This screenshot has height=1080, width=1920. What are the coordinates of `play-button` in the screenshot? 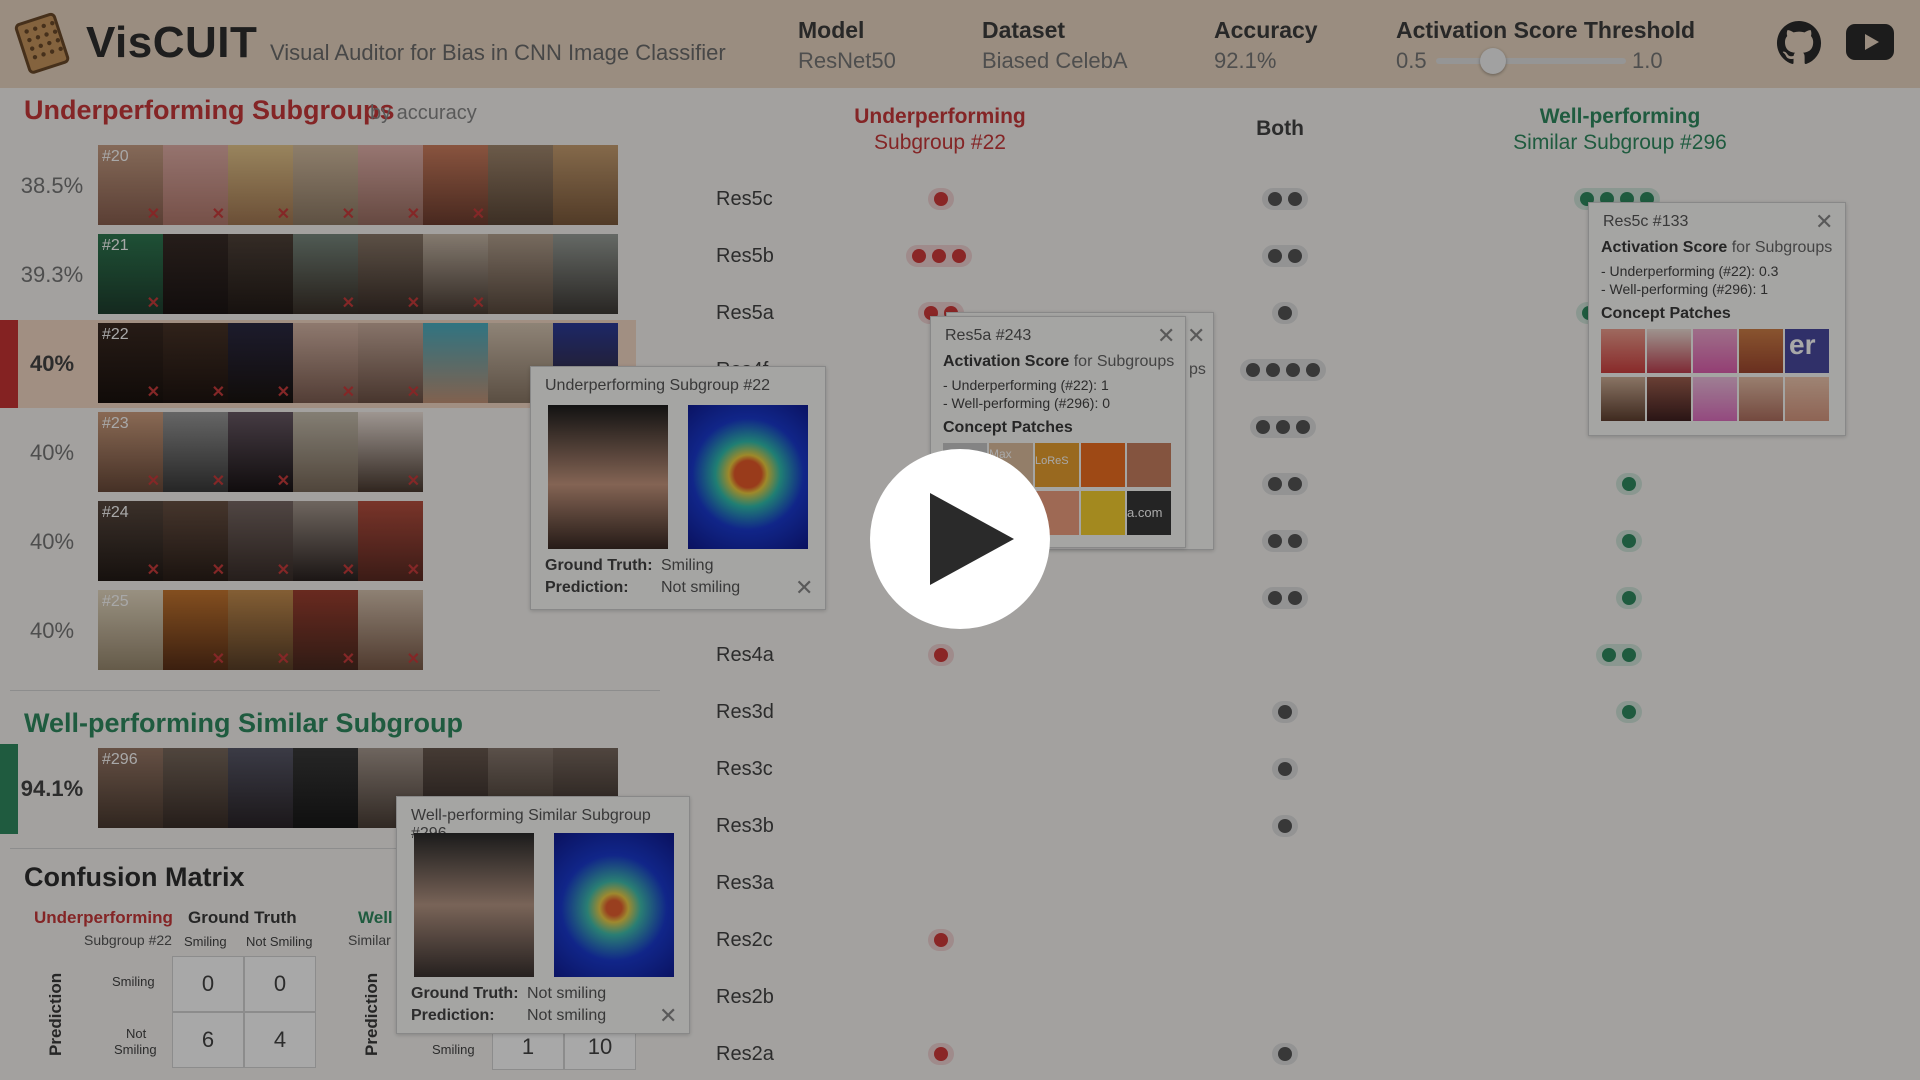 It's located at (960, 539).